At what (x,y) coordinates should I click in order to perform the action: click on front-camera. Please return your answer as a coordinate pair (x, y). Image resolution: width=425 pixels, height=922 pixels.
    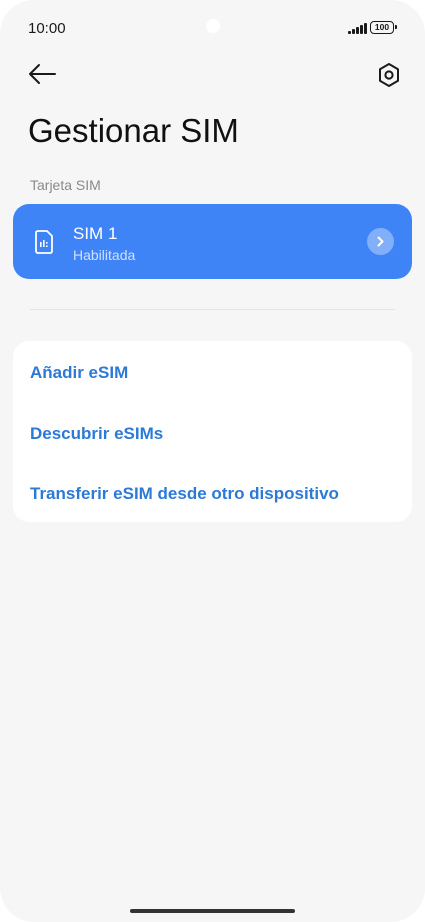
    Looking at the image, I should click on (213, 26).